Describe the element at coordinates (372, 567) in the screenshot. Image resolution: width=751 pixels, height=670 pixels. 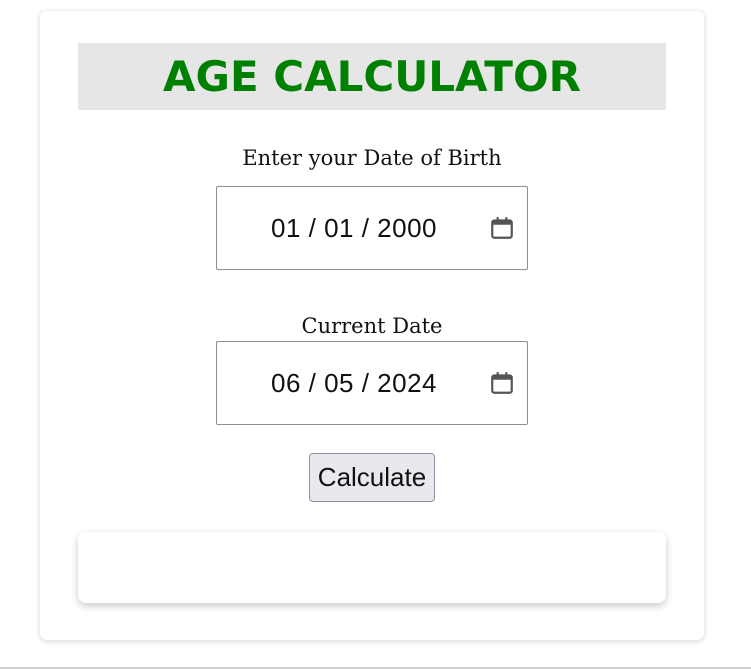
I see `result-box` at that location.